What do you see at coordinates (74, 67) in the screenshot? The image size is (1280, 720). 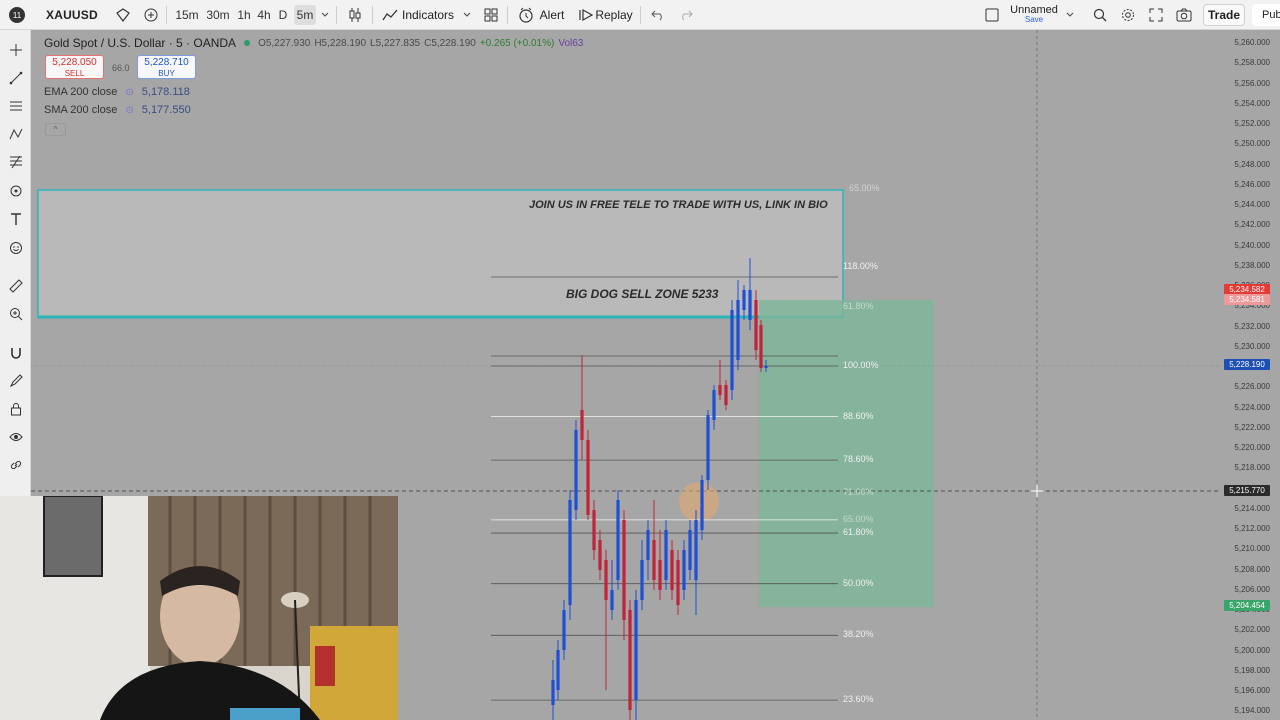 I see `sell-button: 5,228.050 SELL` at bounding box center [74, 67].